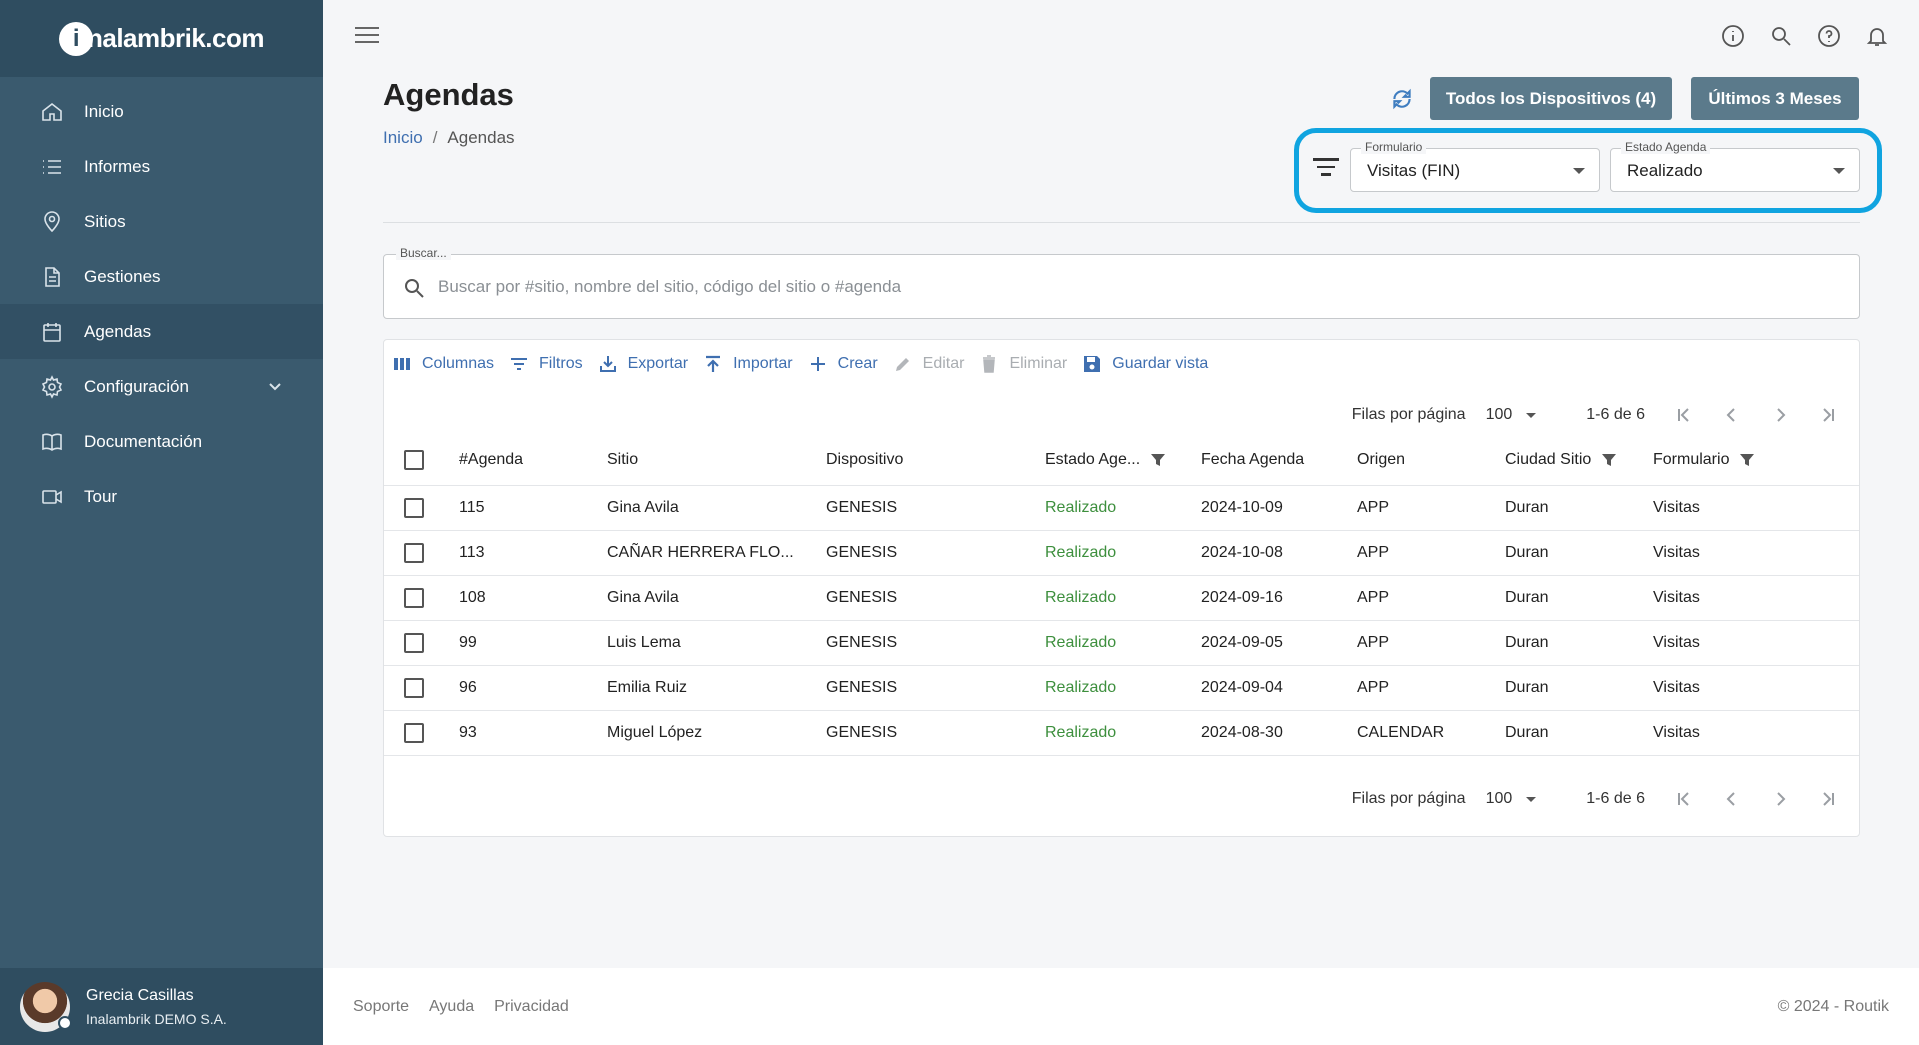 The width and height of the screenshot is (1919, 1045). What do you see at coordinates (1615, 414) in the screenshot?
I see `page-range: 1-6 de 6` at bounding box center [1615, 414].